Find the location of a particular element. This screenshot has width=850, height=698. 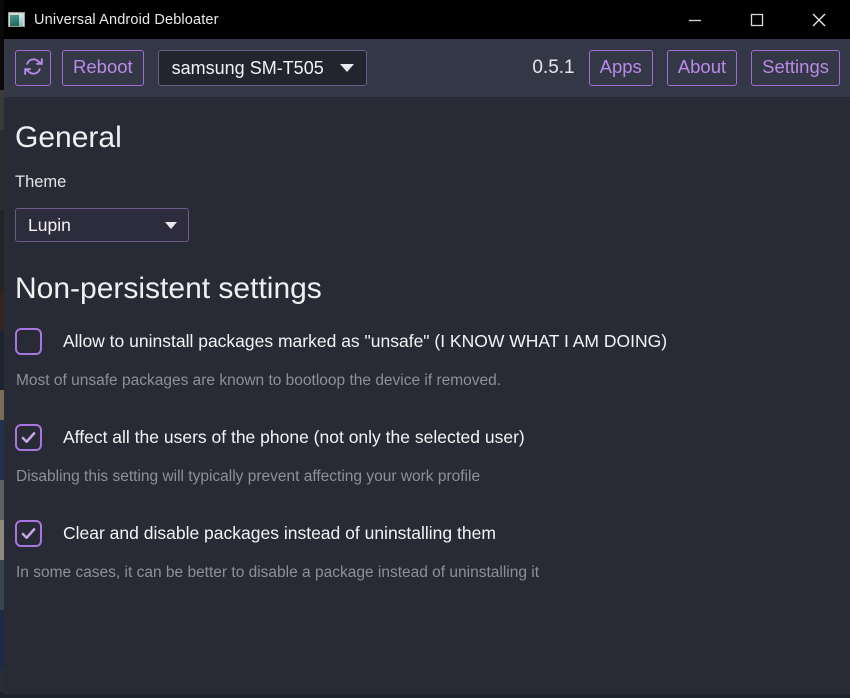

page-title-non-persistent: Non-persistent settings is located at coordinates (168, 288).